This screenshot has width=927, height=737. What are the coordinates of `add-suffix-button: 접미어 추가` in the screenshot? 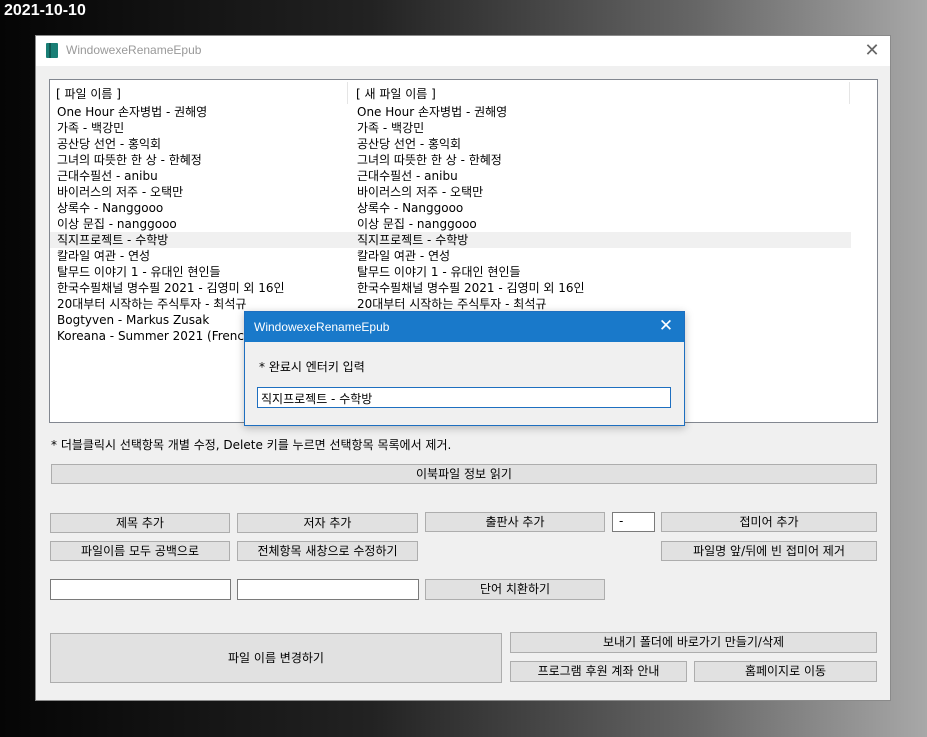 It's located at (769, 522).